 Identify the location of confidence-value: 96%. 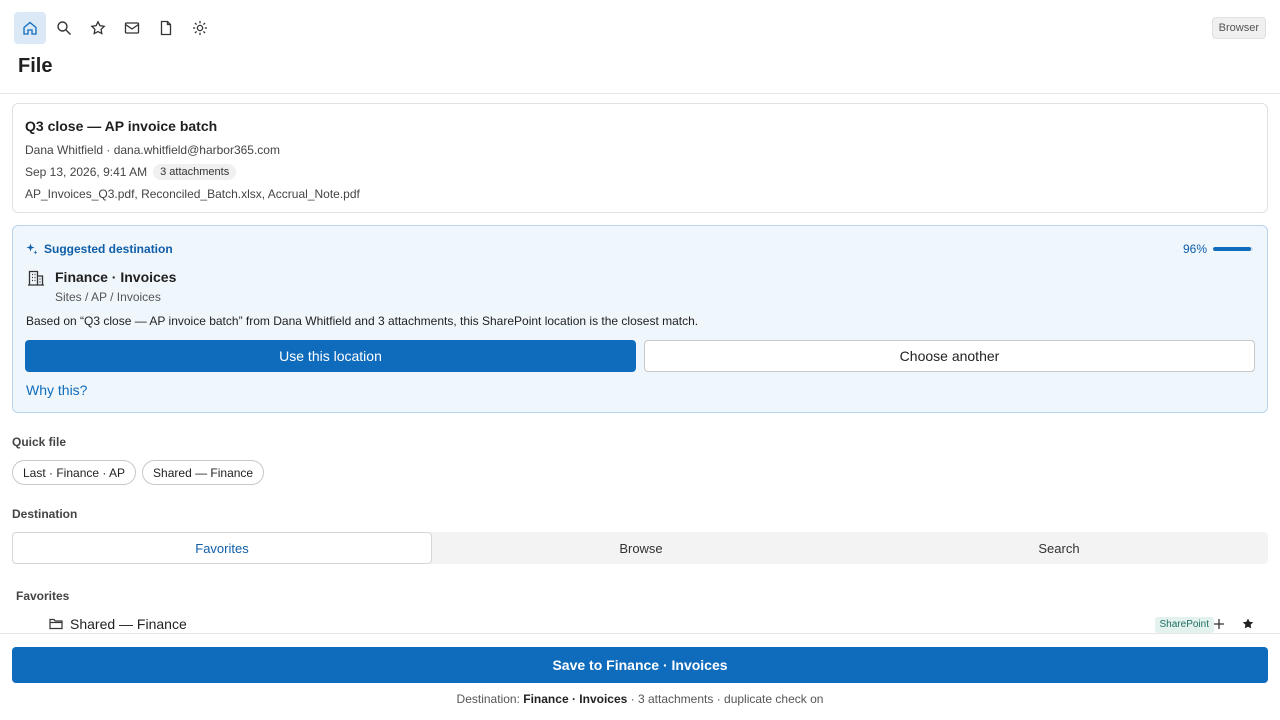
(1194, 249).